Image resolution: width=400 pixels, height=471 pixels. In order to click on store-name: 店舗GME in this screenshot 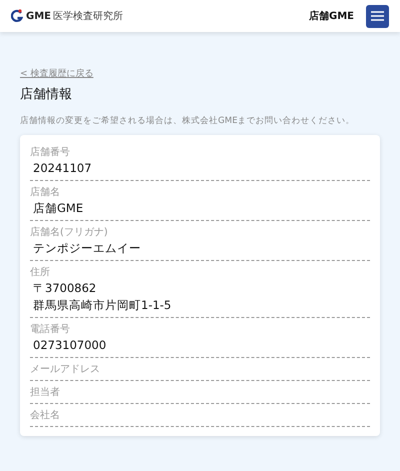, I will do `click(331, 16)`.